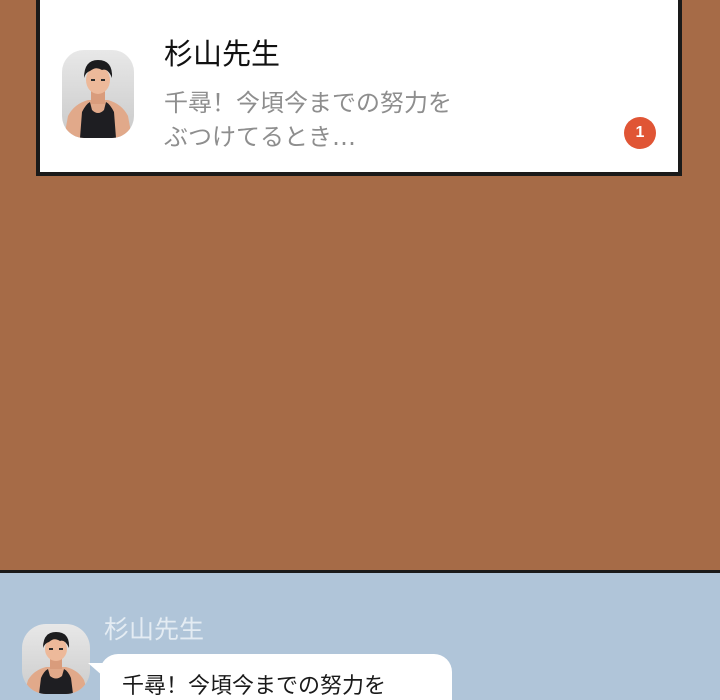  I want to click on preview-line-1: 千尋！今頃今までの努力を, so click(308, 103).